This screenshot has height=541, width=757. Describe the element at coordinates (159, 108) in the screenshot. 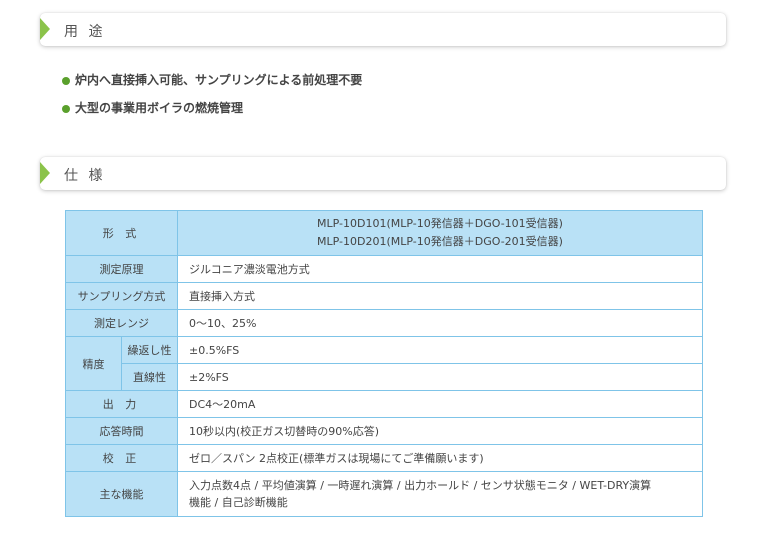

I see `usage-item-text: 大型の事業用ボイラの燃焼管理` at that location.